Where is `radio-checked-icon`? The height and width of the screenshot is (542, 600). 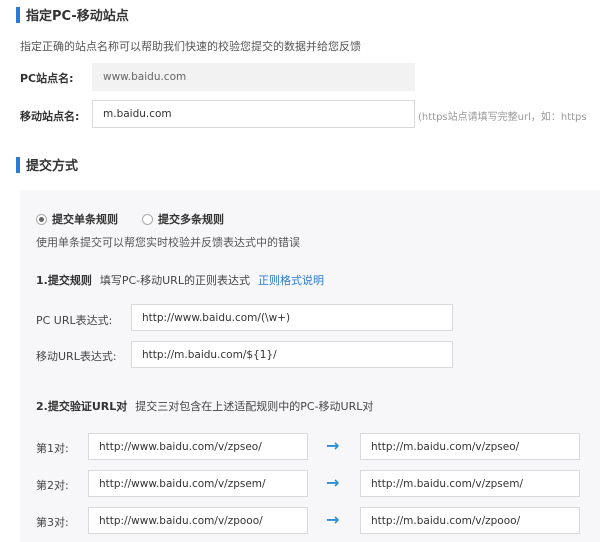 radio-checked-icon is located at coordinates (41, 219).